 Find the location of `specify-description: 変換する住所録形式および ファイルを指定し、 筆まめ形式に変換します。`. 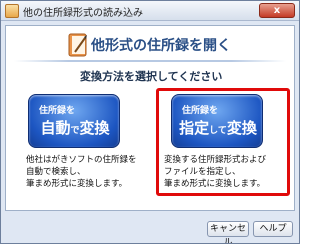

specify-description: 変換する住所録形式および ファイルを指定し、 筆まめ形式に変換します。 is located at coordinates (215, 172).